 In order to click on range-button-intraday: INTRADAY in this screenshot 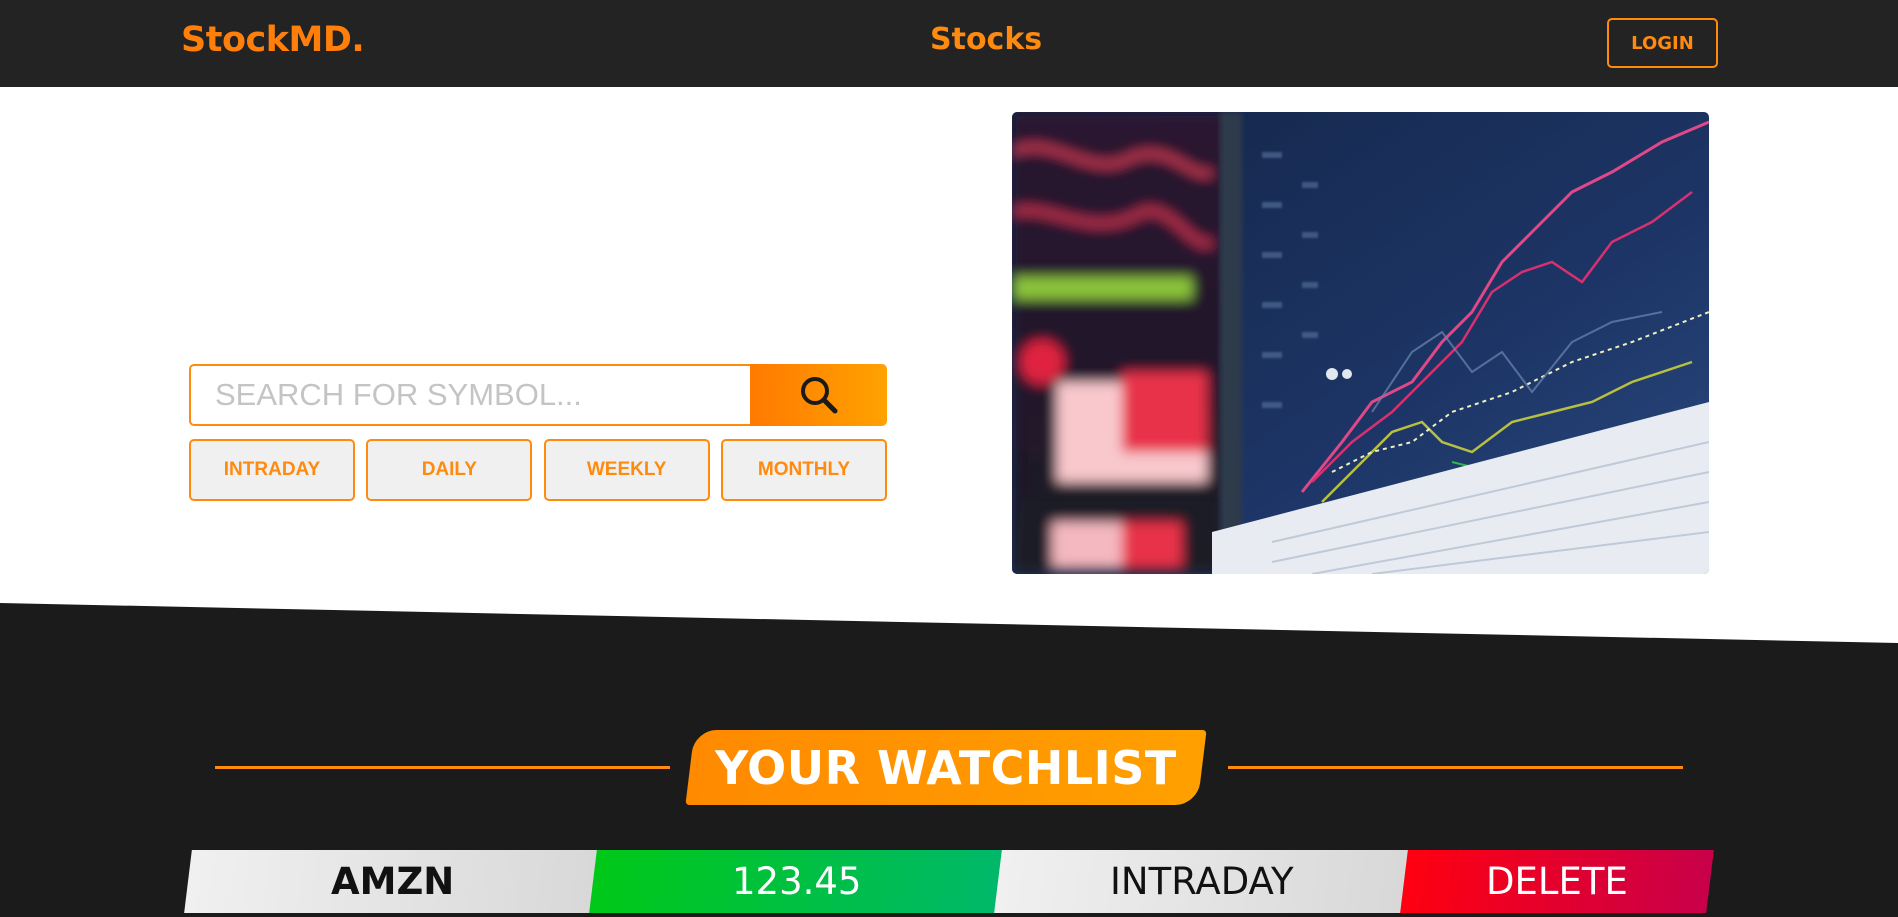, I will do `click(272, 470)`.